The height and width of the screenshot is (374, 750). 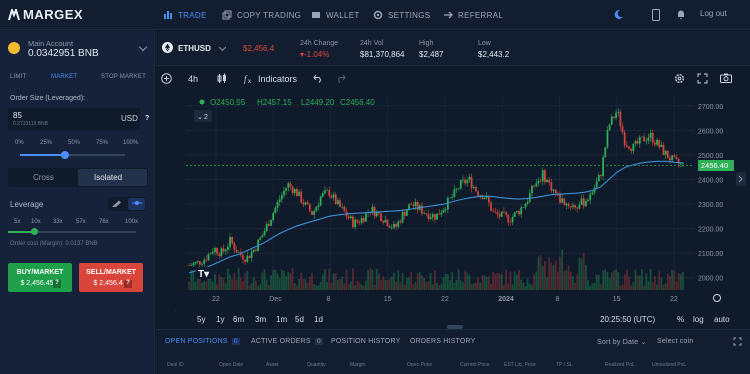 What do you see at coordinates (713, 13) in the screenshot?
I see `logout-link: Log out` at bounding box center [713, 13].